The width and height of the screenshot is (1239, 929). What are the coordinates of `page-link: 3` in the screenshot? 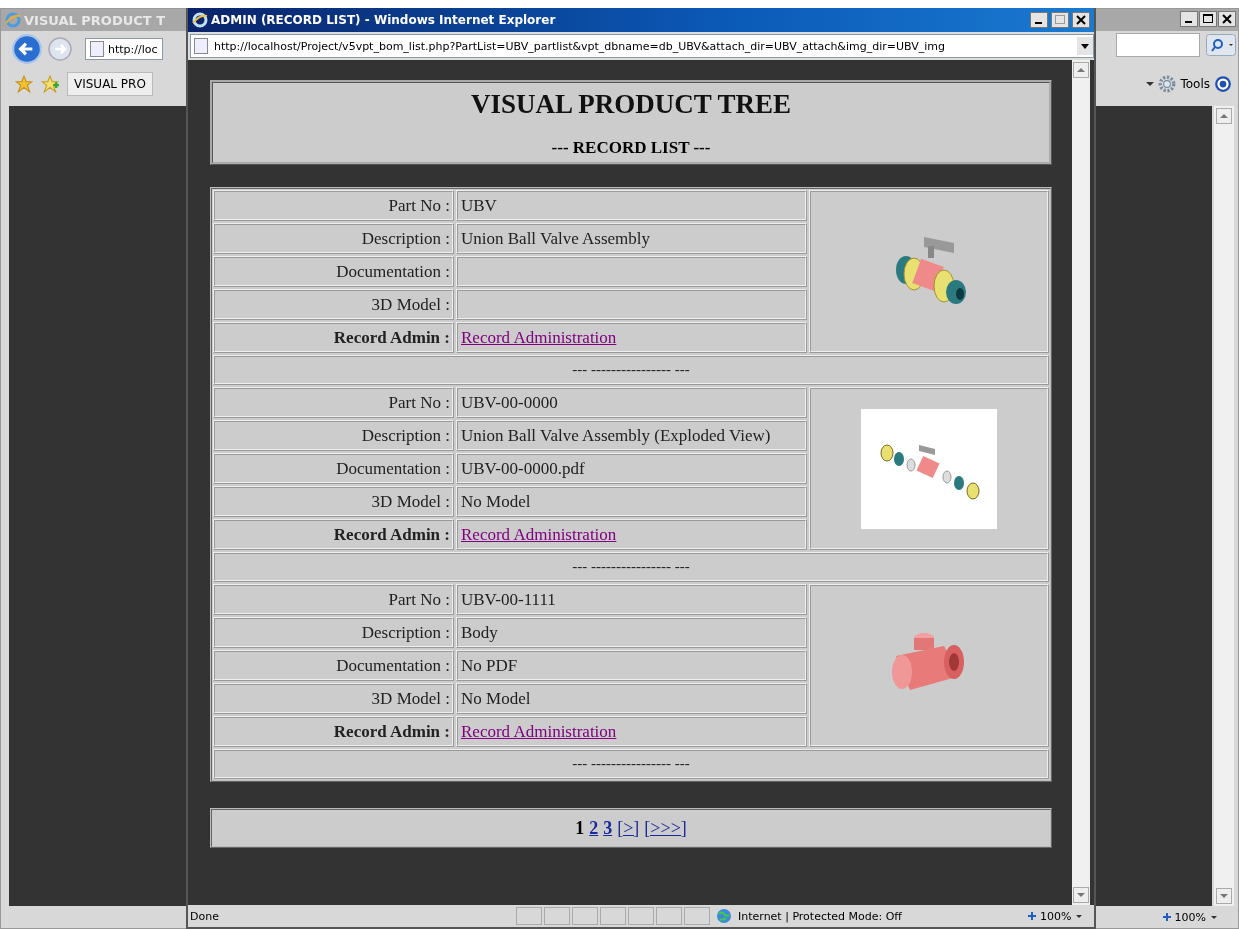 It's located at (608, 828).